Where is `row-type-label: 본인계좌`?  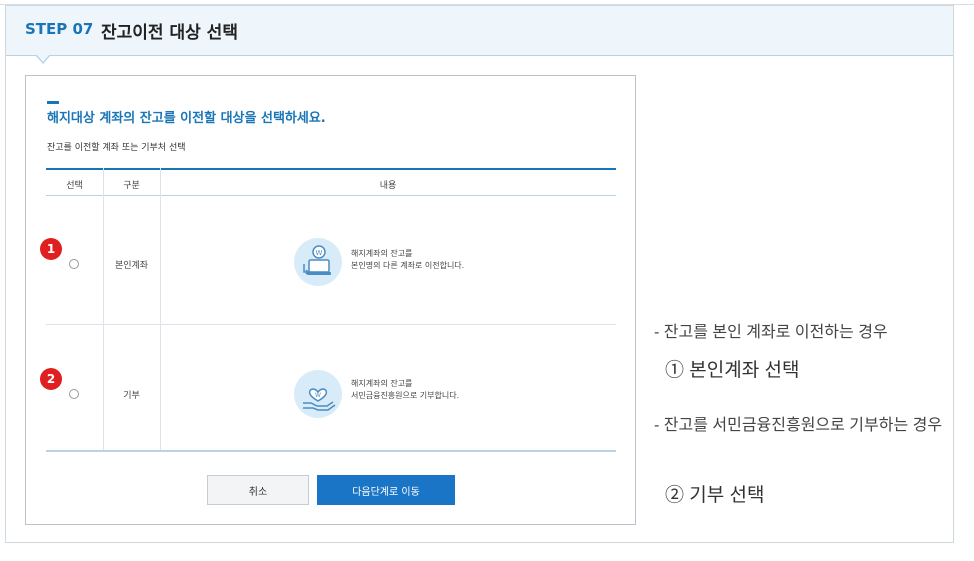
row-type-label: 본인계좌 is located at coordinates (131, 266).